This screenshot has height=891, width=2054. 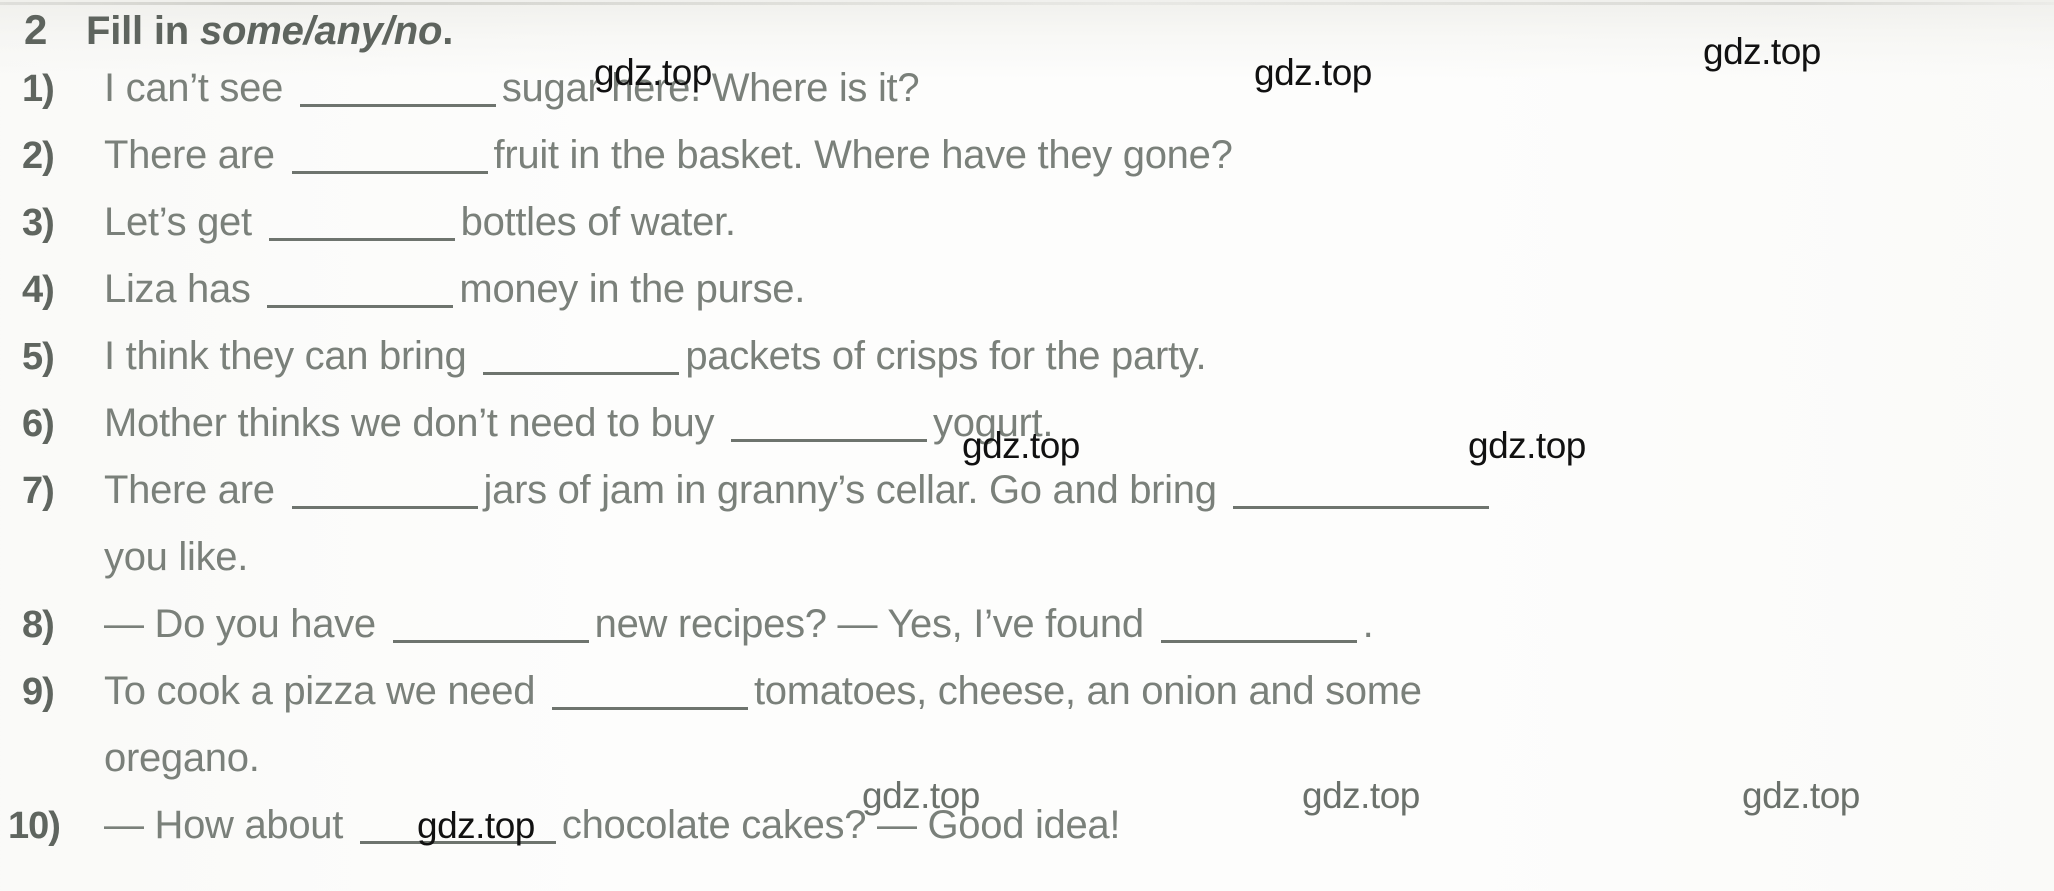 I want to click on item-number: 4), so click(x=38, y=290).